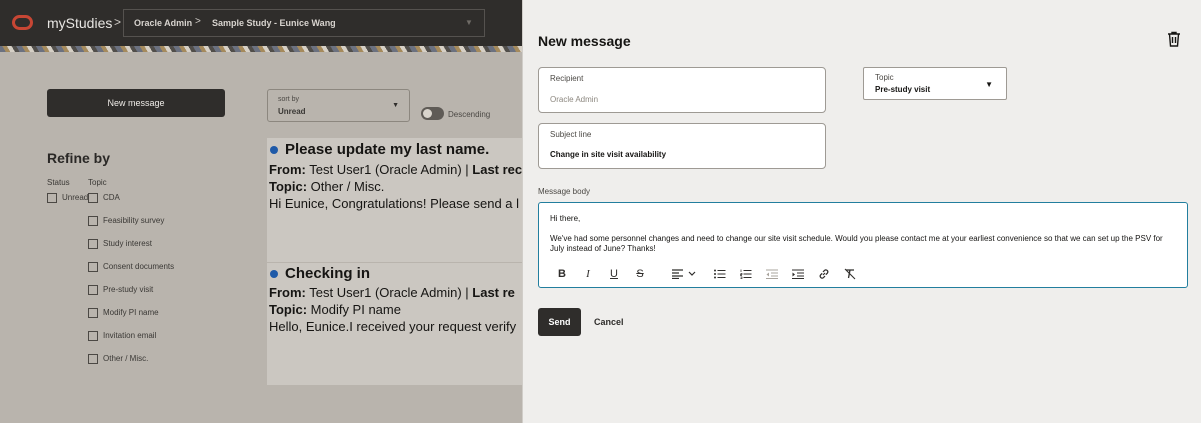 The height and width of the screenshot is (423, 1201). I want to click on subject-label: Subject line, so click(571, 134).